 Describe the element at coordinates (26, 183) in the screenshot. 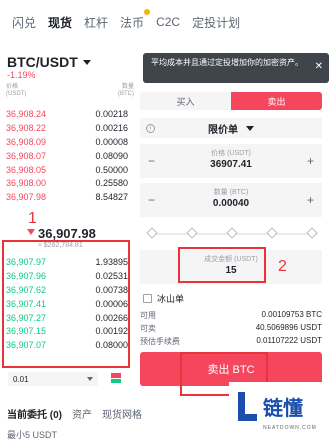

I see `ask-price: 36,908.00` at that location.